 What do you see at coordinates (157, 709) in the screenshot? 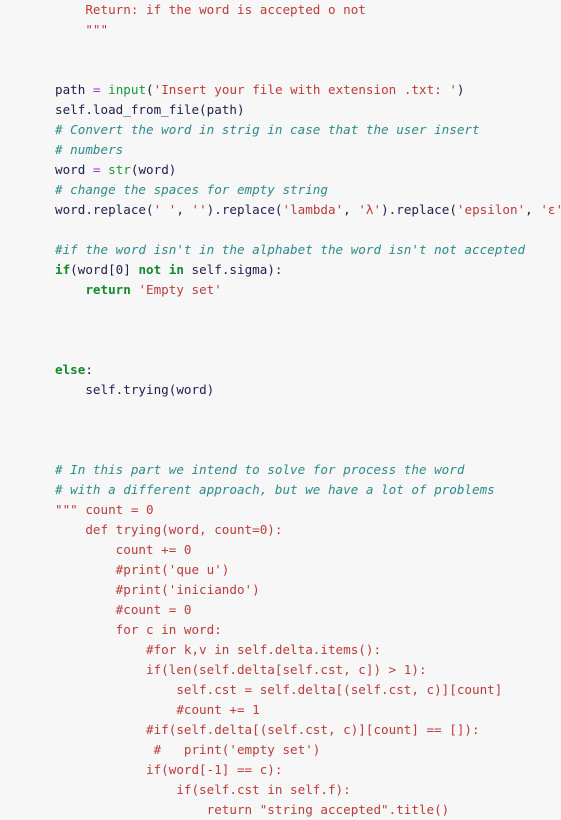
I see `code-token-str: #count += 1` at bounding box center [157, 709].